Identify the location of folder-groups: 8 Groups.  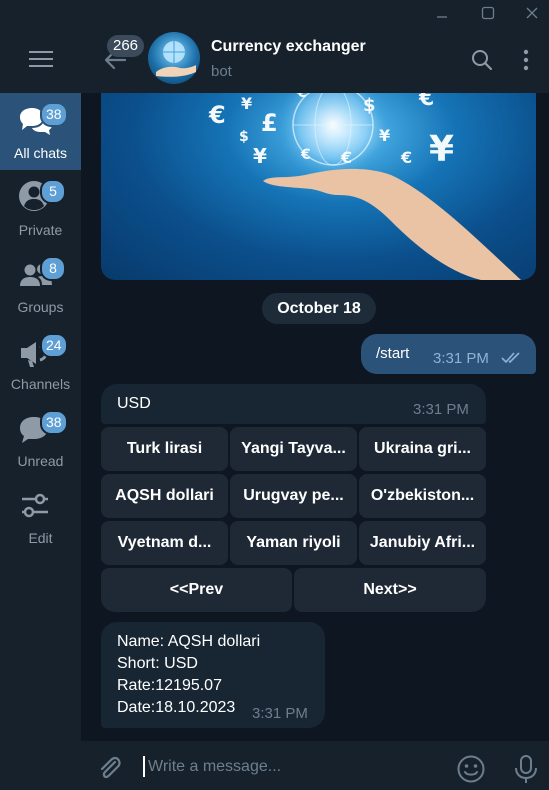
(40, 285).